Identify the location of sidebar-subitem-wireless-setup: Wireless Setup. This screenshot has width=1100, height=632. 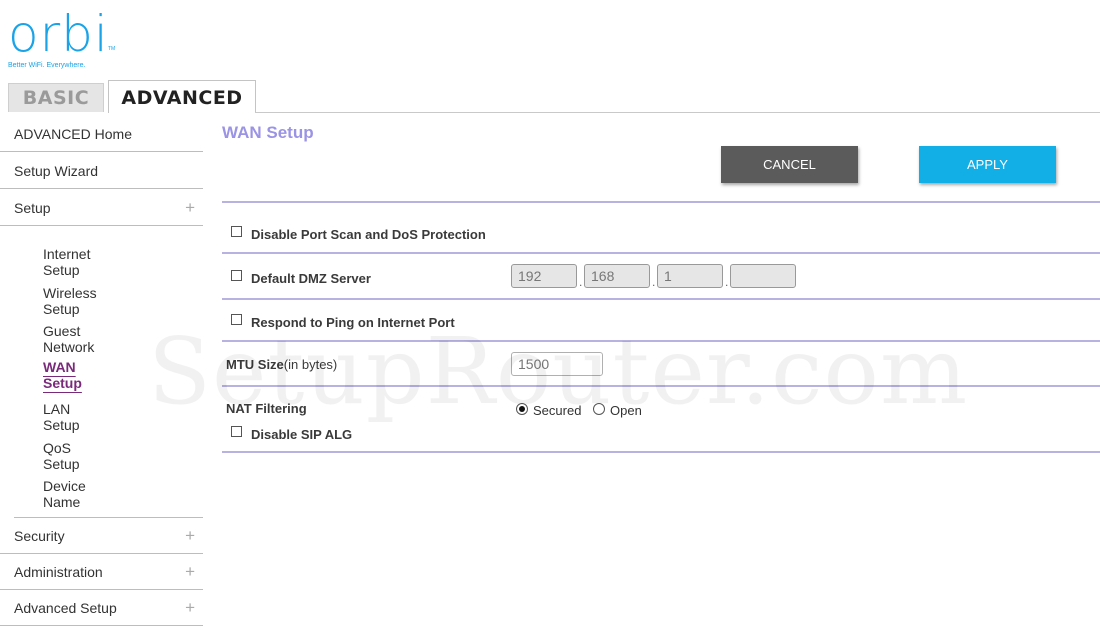
(70, 301).